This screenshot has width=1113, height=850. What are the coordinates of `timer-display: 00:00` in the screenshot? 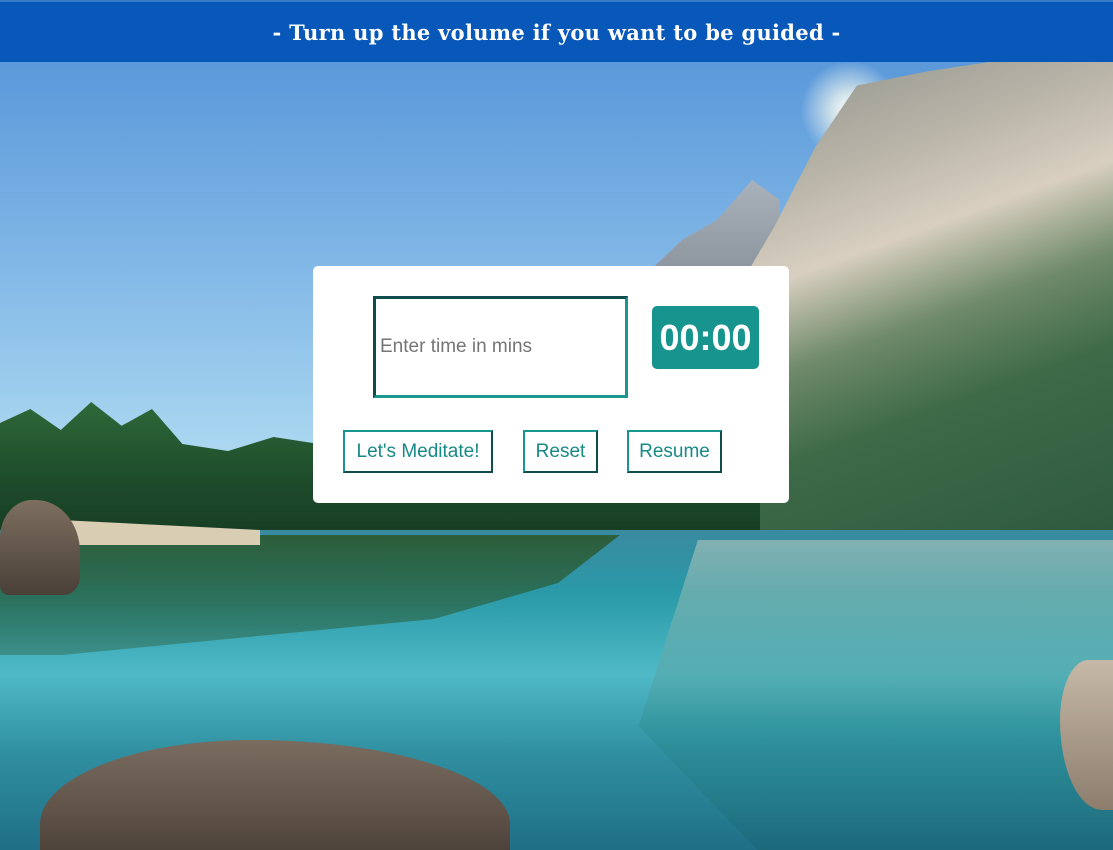 It's located at (705, 337).